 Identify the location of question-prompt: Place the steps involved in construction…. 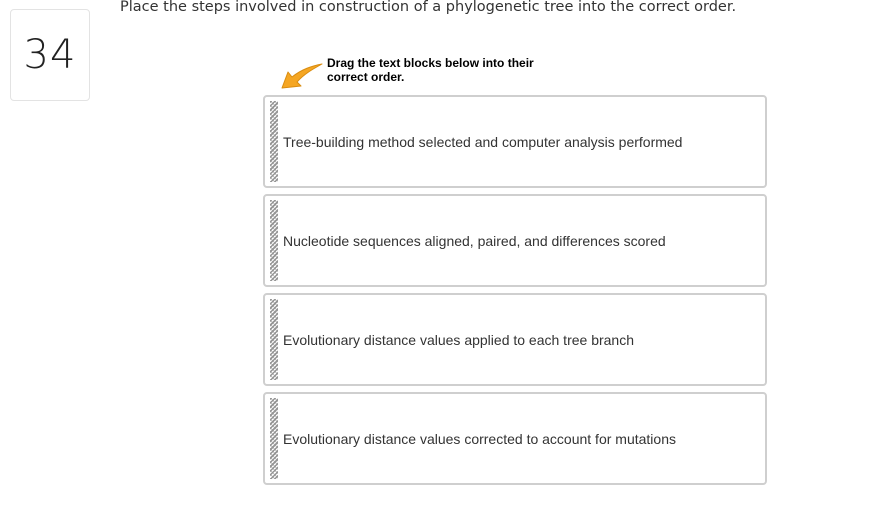
(428, 7).